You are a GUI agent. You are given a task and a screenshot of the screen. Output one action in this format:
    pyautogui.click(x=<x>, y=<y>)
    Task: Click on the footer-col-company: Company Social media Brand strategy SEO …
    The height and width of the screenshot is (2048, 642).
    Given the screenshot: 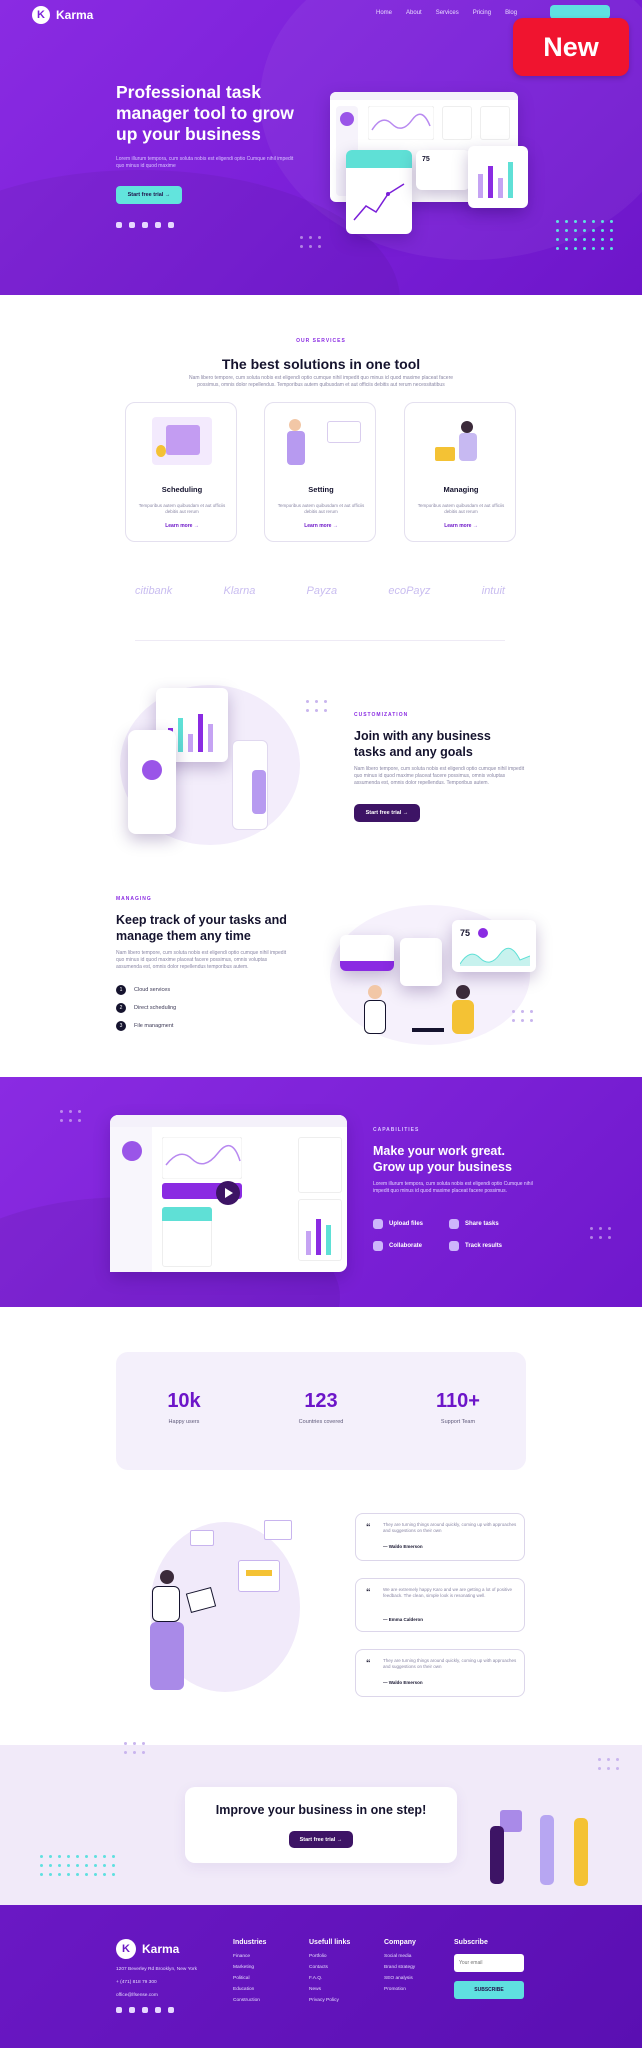 What is the action you would take?
    pyautogui.click(x=400, y=1965)
    